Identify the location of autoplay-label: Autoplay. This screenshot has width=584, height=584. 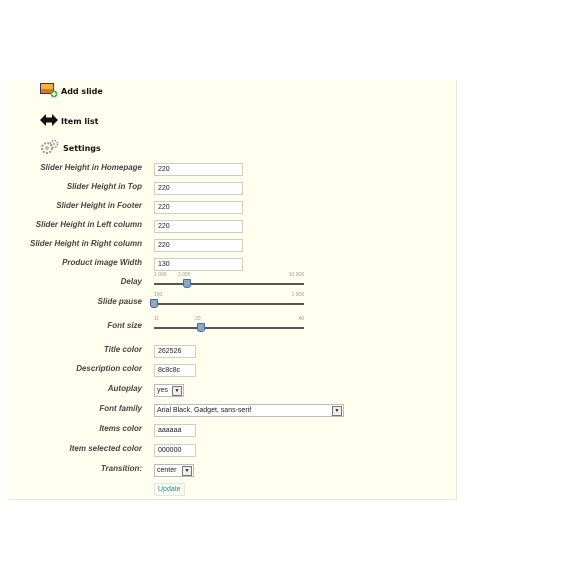
(124, 388).